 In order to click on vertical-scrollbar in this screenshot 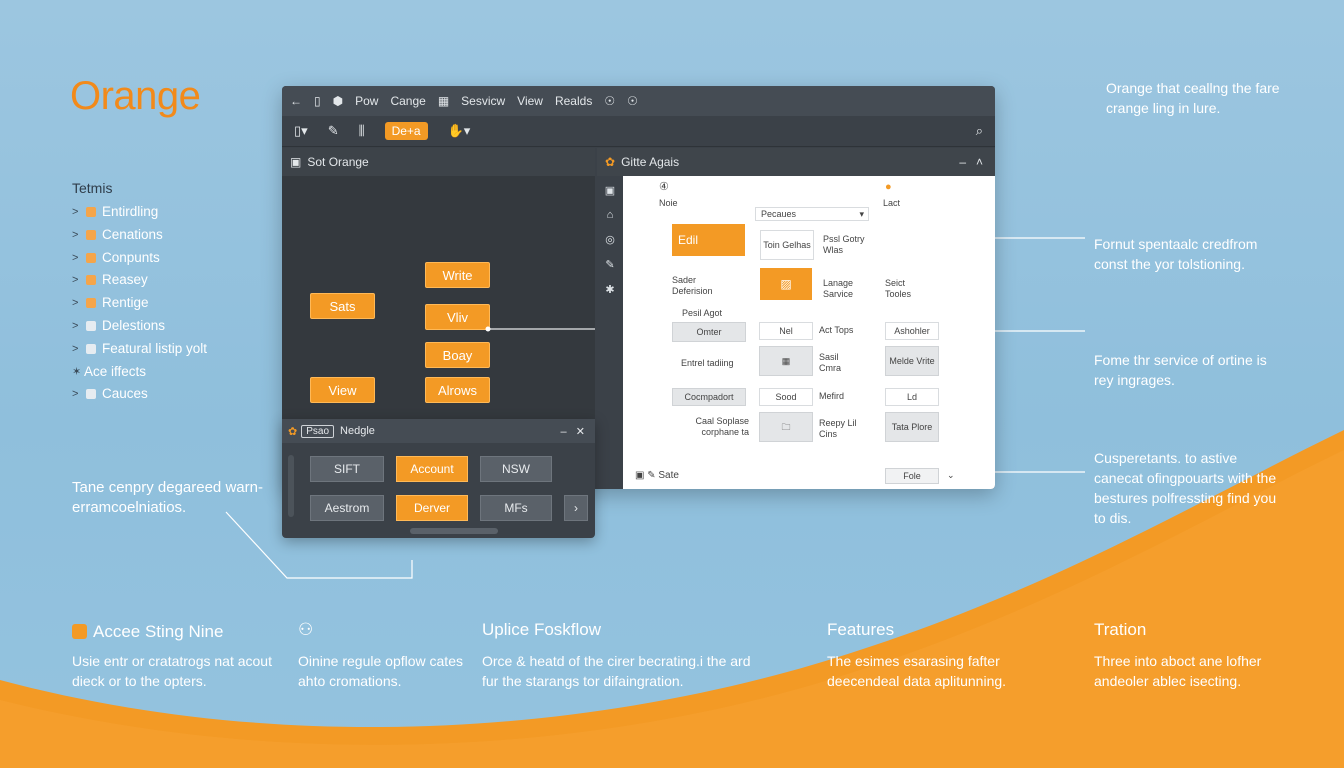, I will do `click(291, 486)`.